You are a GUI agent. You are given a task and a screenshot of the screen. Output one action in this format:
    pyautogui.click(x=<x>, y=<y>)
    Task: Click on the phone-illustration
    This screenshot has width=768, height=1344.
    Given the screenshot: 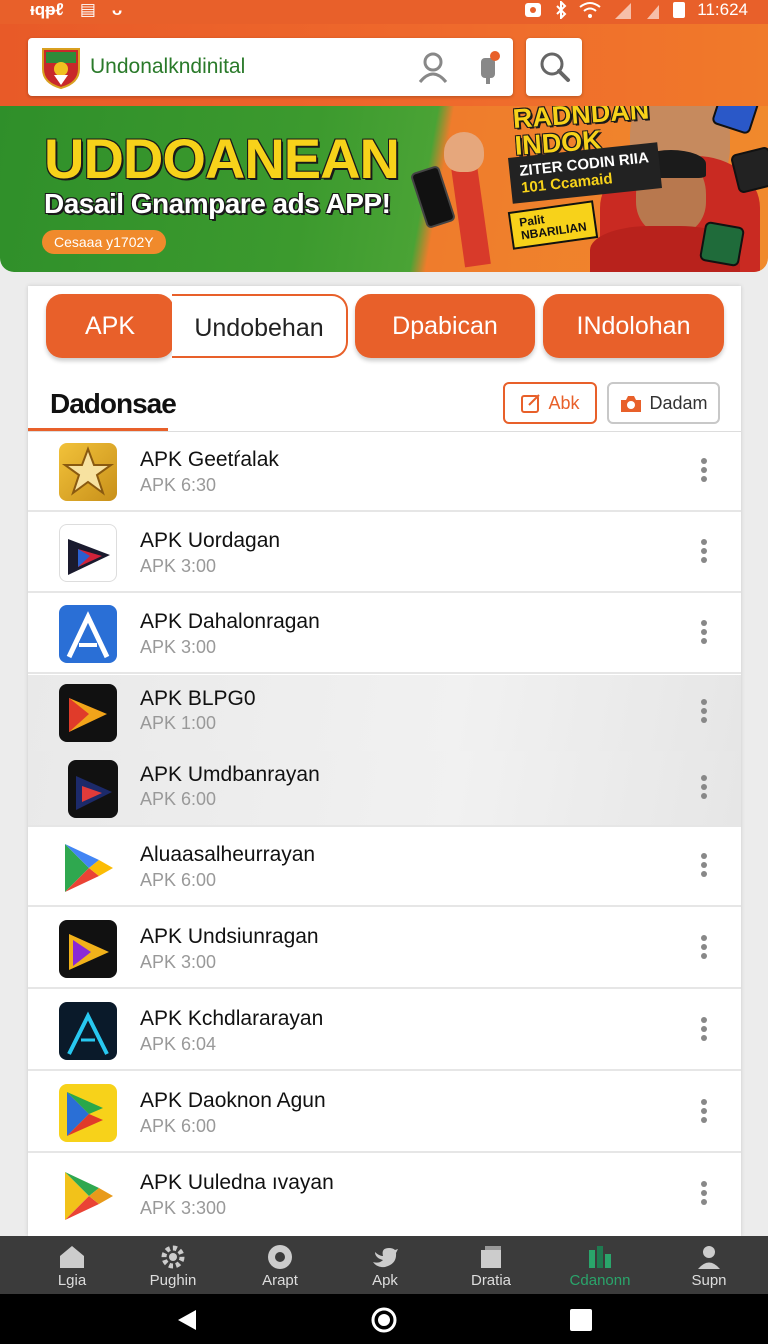 What is the action you would take?
    pyautogui.click(x=433, y=197)
    